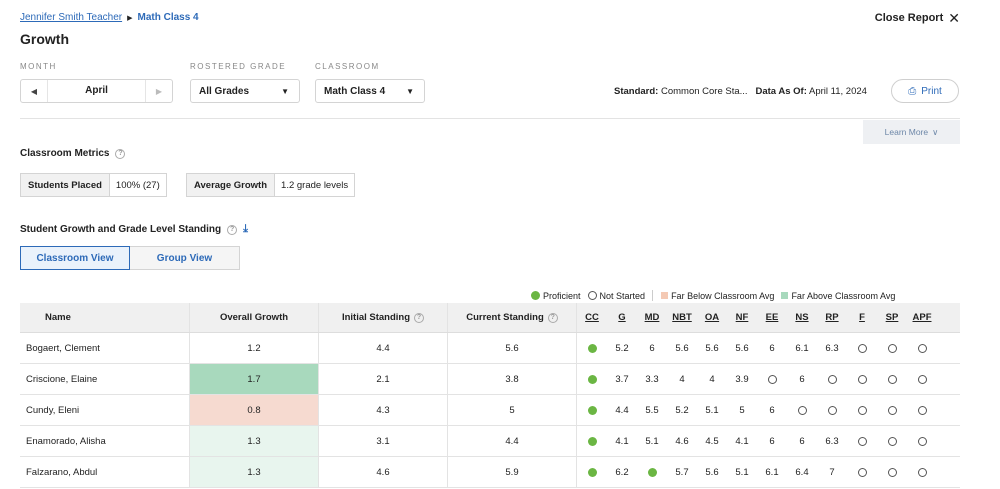 The image size is (1000, 489). What do you see at coordinates (105, 410) in the screenshot?
I see `student-name: Cundy, Eleni` at bounding box center [105, 410].